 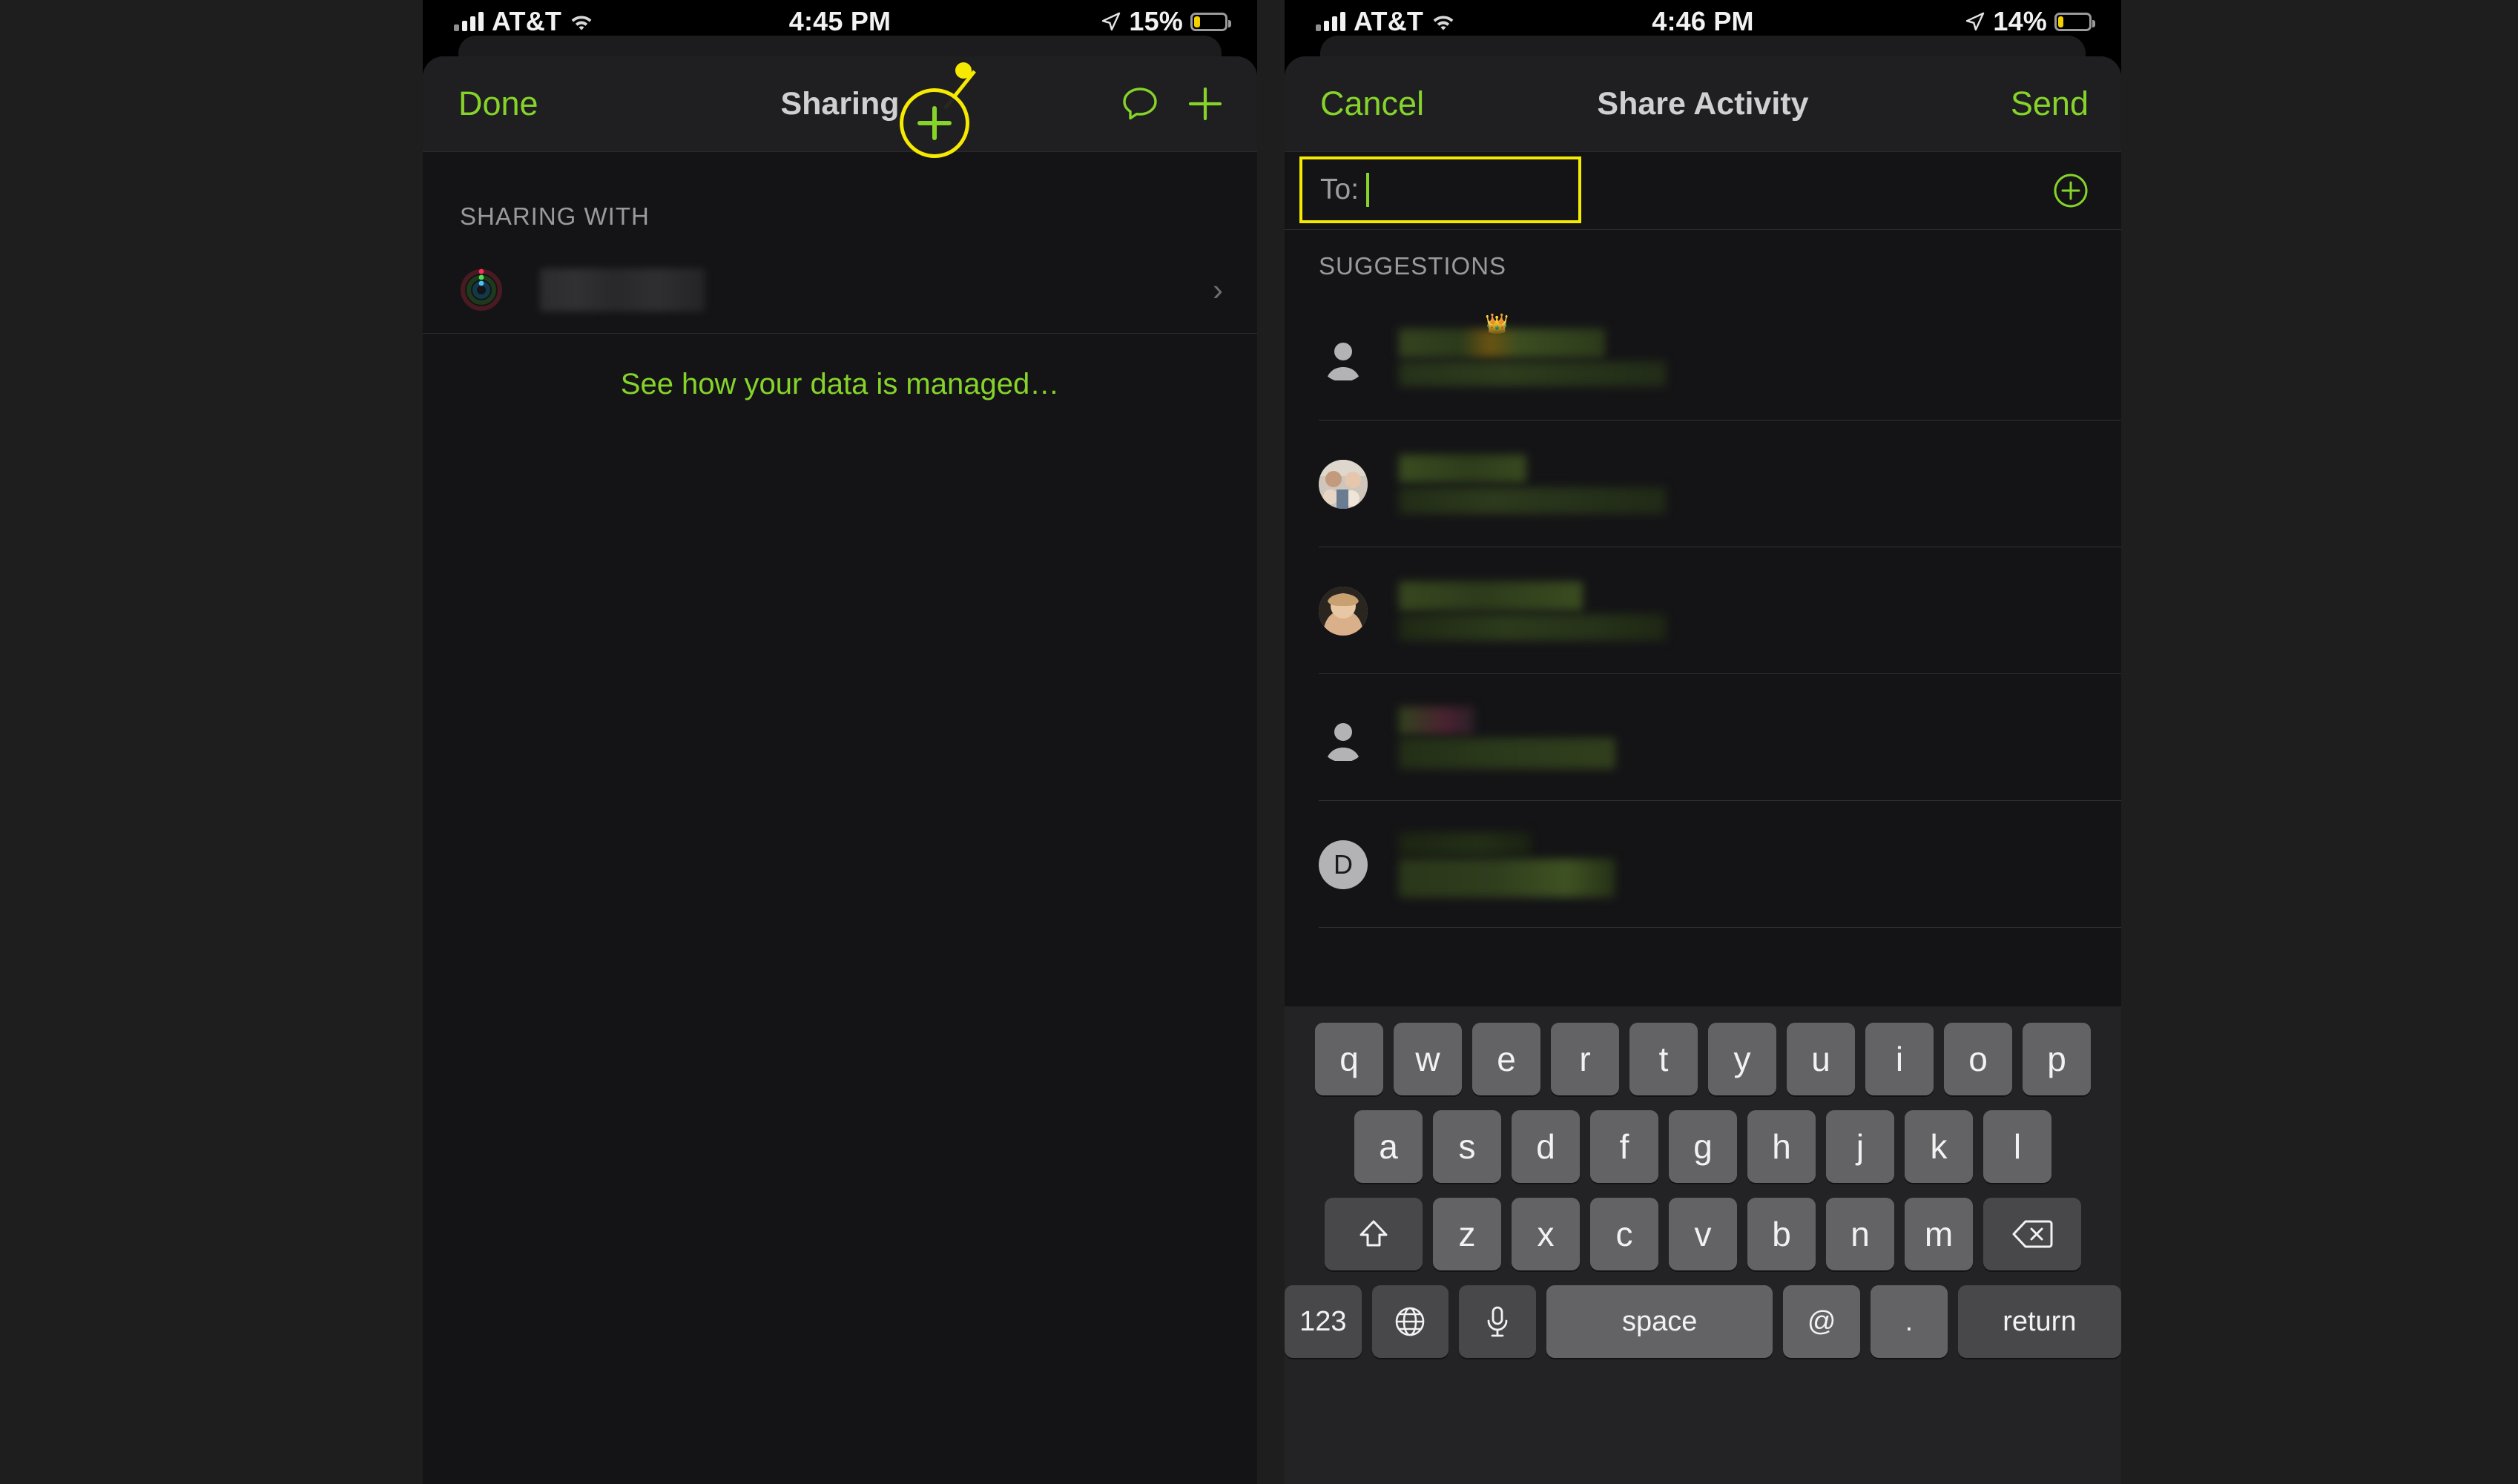 What do you see at coordinates (1428, 1059) in the screenshot?
I see `key-w: w` at bounding box center [1428, 1059].